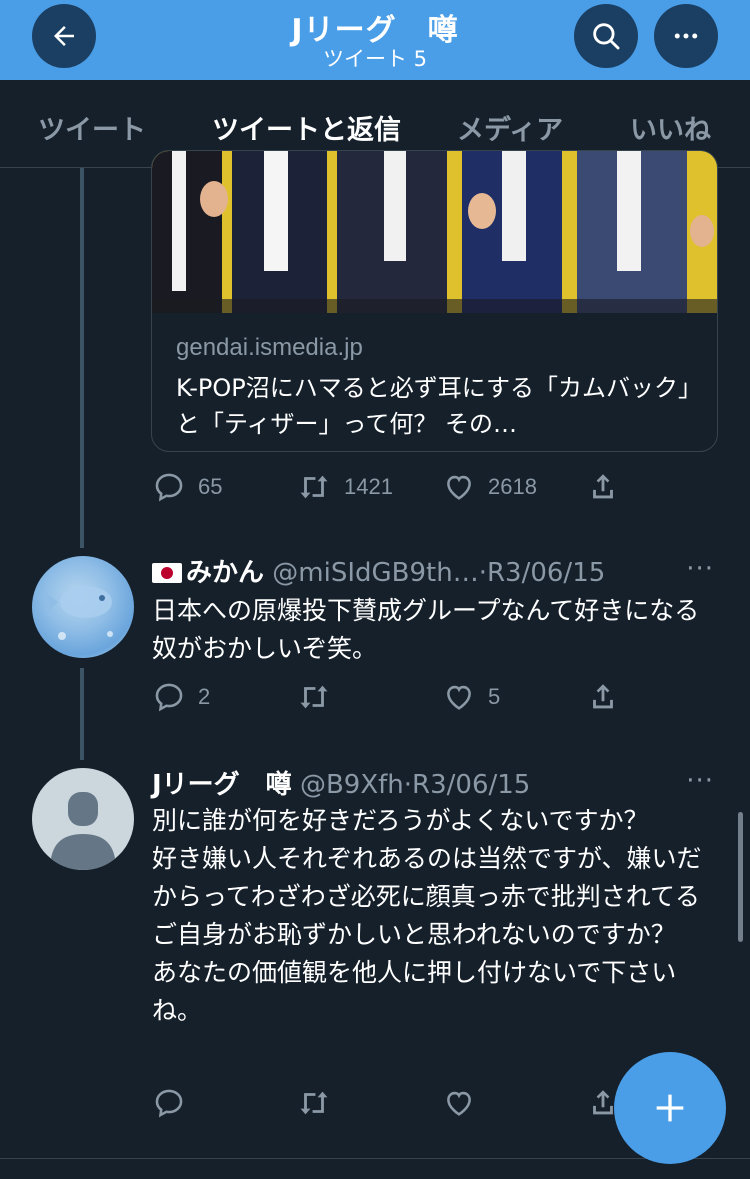 This screenshot has width=750, height=1179. Describe the element at coordinates (225, 573) in the screenshot. I see `user-name: みかん` at that location.